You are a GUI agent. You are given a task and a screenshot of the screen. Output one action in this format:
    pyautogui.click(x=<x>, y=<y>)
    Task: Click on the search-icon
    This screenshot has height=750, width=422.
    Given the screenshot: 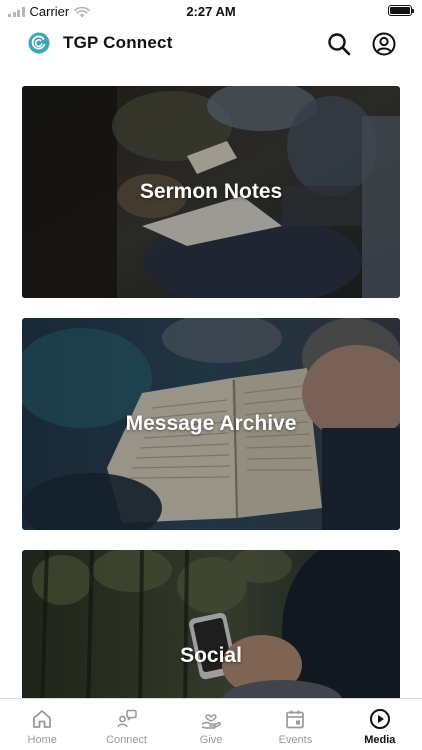 What is the action you would take?
    pyautogui.click(x=339, y=44)
    